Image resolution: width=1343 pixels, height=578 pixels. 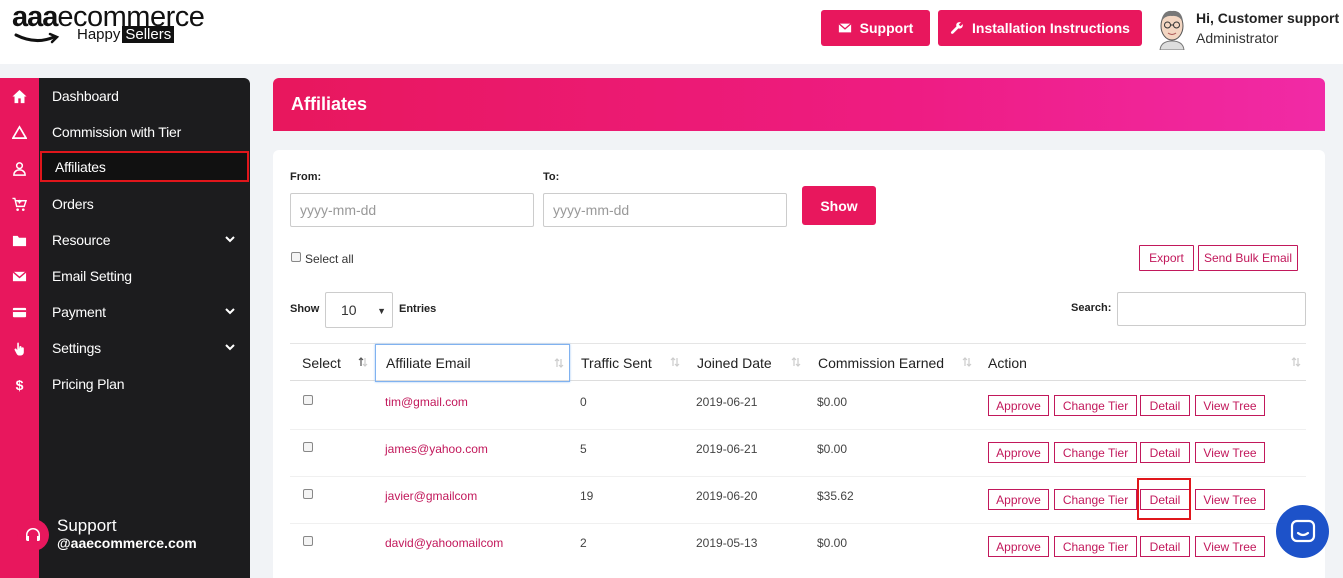 What do you see at coordinates (1172, 30) in the screenshot?
I see `avatar` at bounding box center [1172, 30].